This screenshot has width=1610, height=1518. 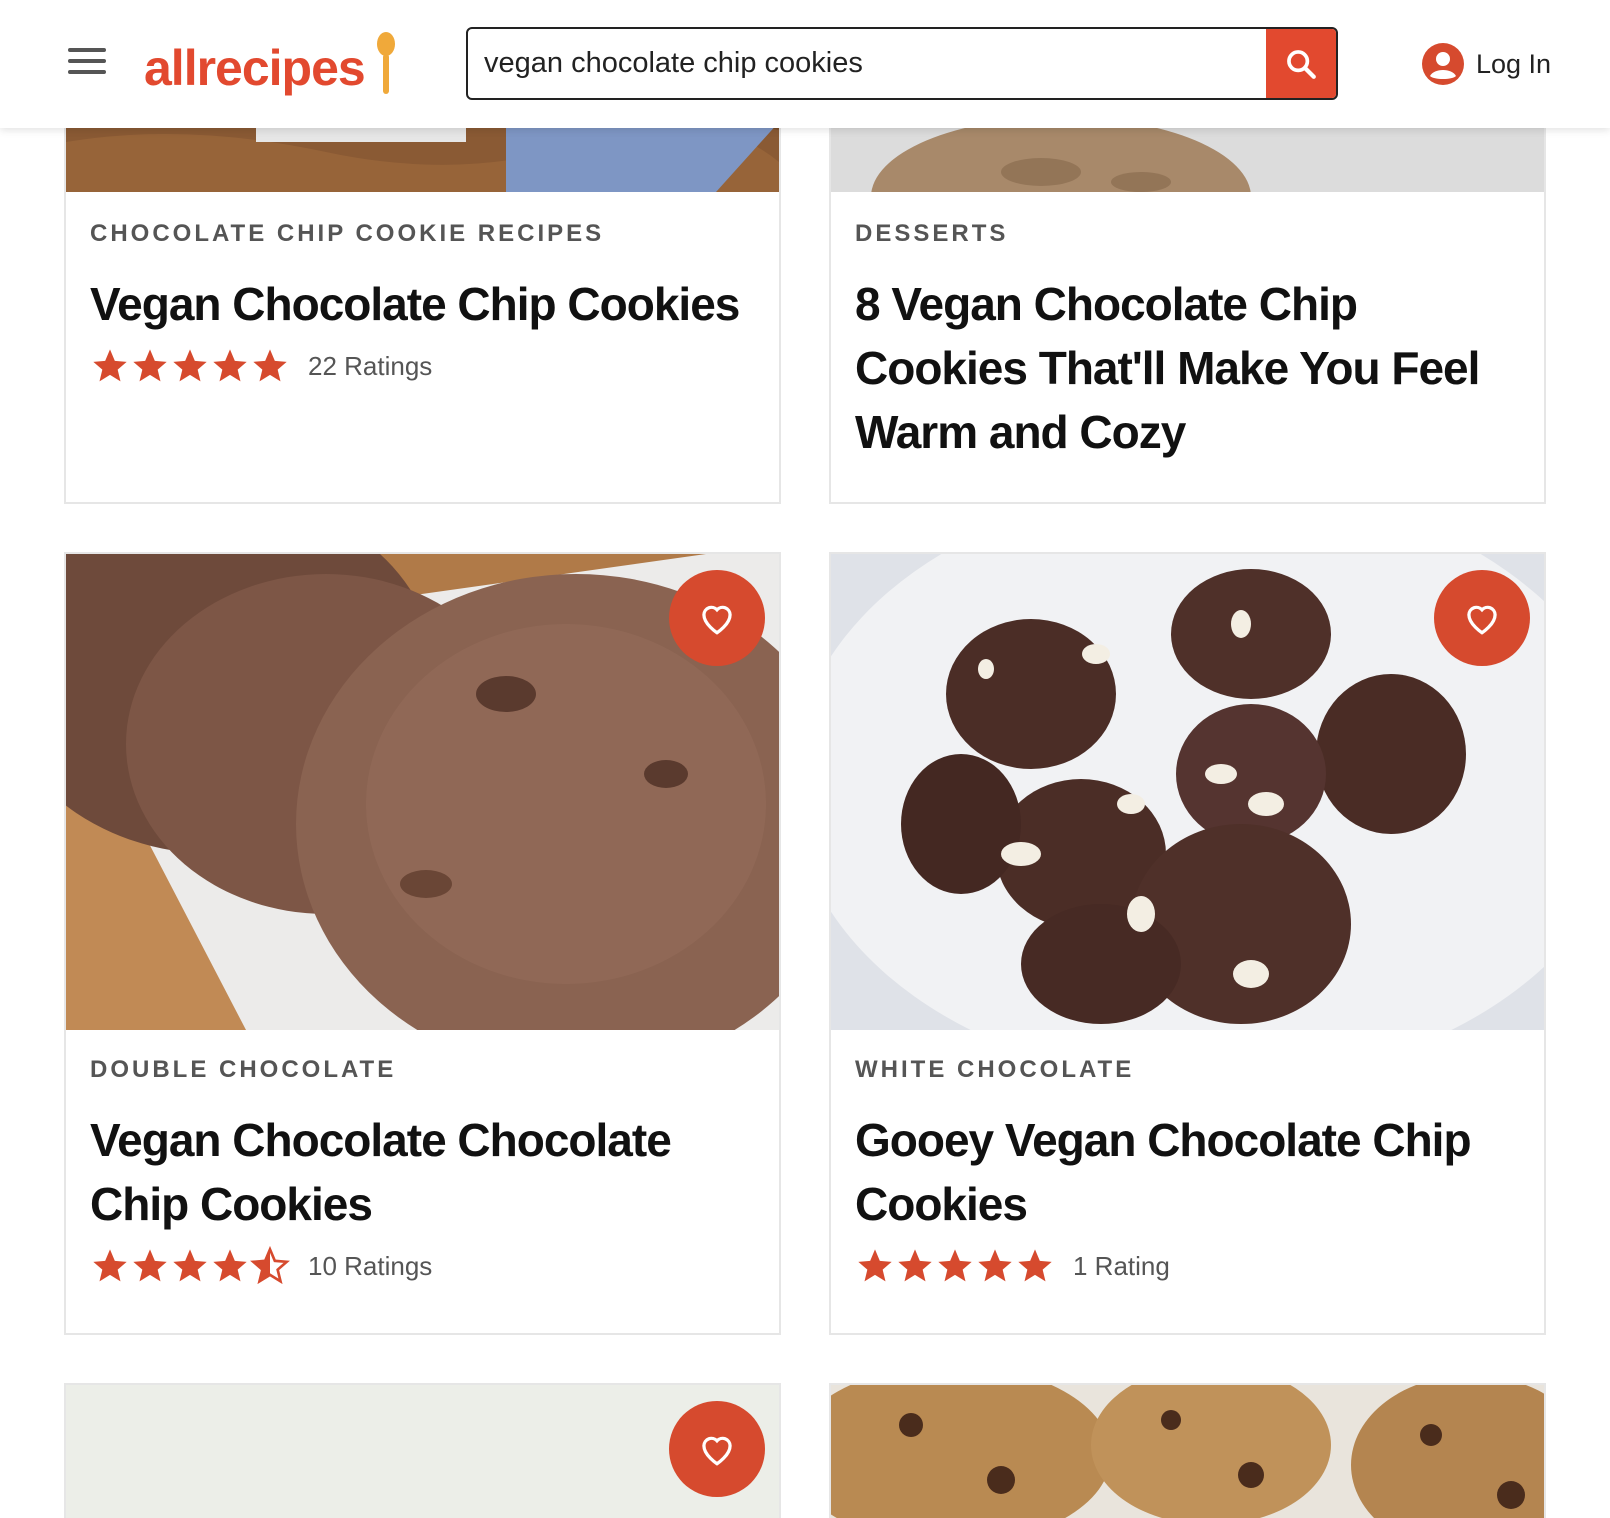 What do you see at coordinates (1187, 1070) in the screenshot?
I see `card-category: WHITE CHOCOLATE` at bounding box center [1187, 1070].